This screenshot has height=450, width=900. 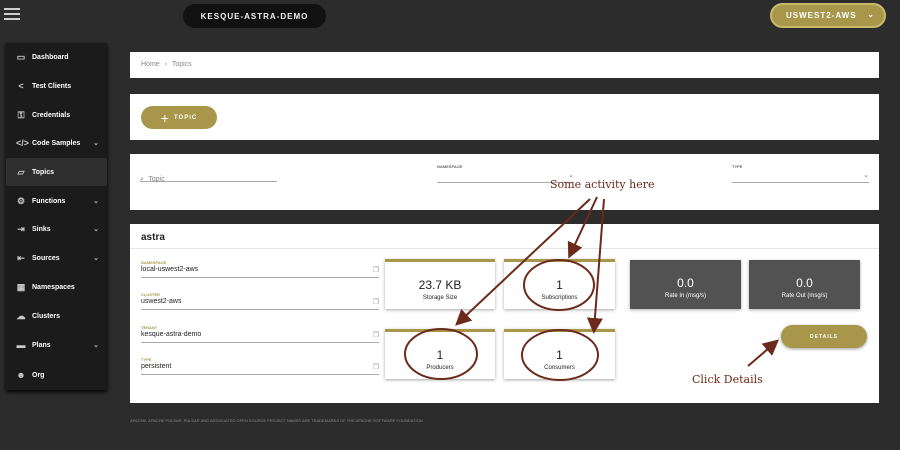 What do you see at coordinates (254, 16) in the screenshot?
I see `database-name-badge: KESQUE-ASTRA-DEMO` at bounding box center [254, 16].